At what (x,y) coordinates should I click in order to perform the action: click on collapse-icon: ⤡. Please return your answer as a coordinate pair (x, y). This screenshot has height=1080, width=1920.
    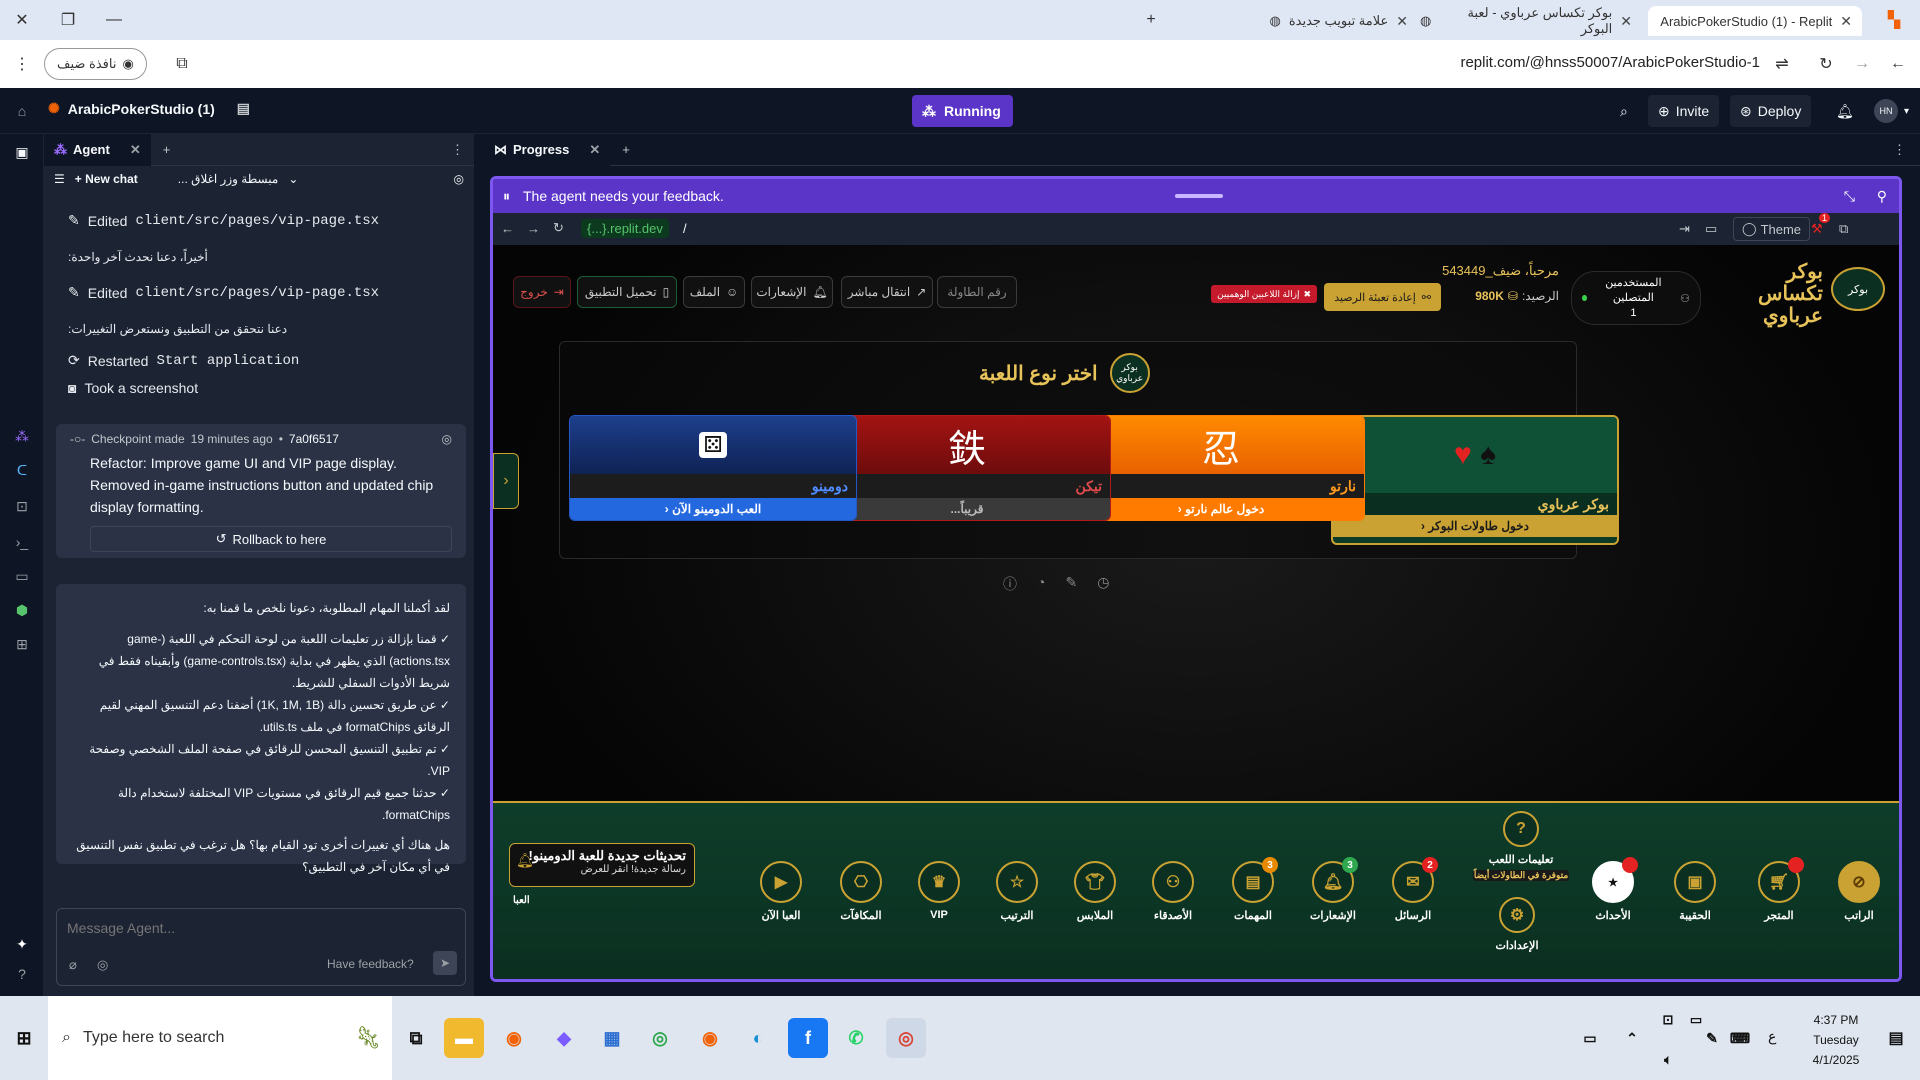
    Looking at the image, I should click on (1849, 196).